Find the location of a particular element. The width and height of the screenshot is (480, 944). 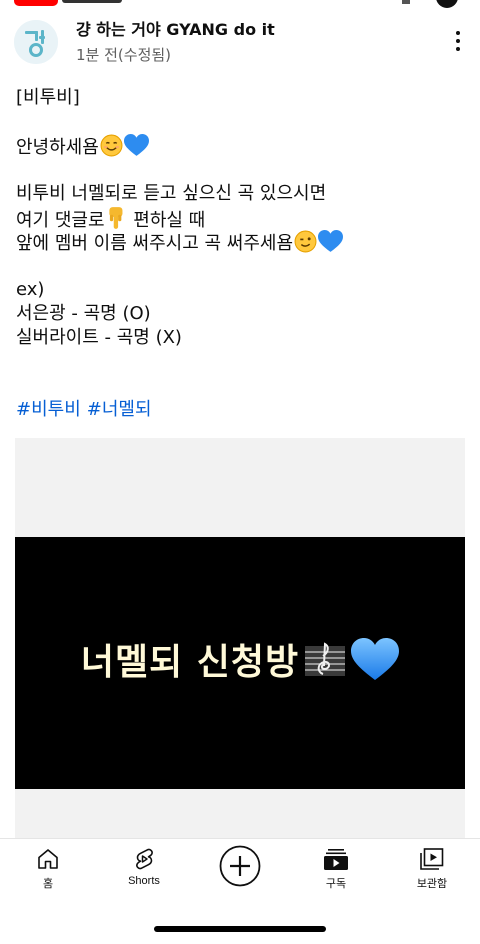

smiling-face-emoji-icon is located at coordinates (111, 149).